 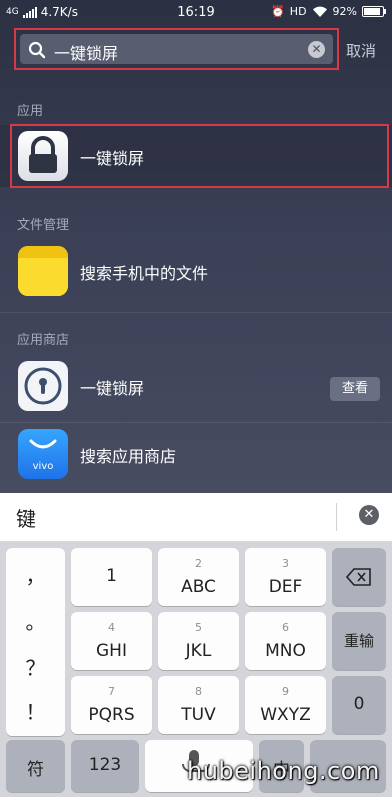 I want to click on punct-key-question: ？, so click(x=35, y=666).